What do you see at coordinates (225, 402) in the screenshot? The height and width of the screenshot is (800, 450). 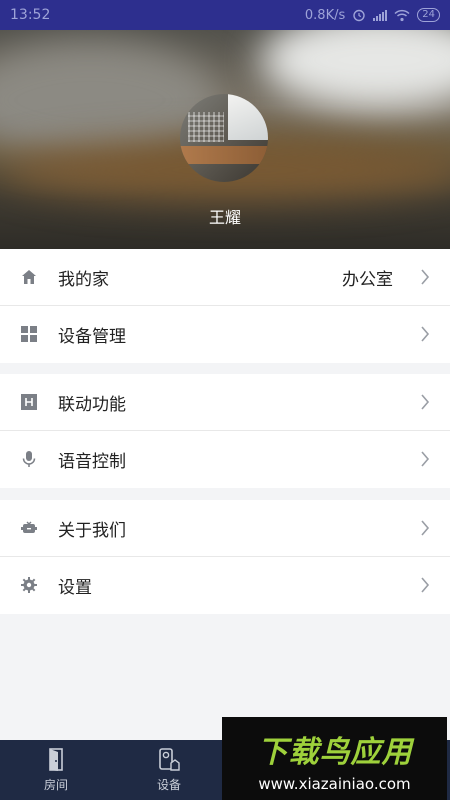 I see `menu-item-linkage: 联动功能` at bounding box center [225, 402].